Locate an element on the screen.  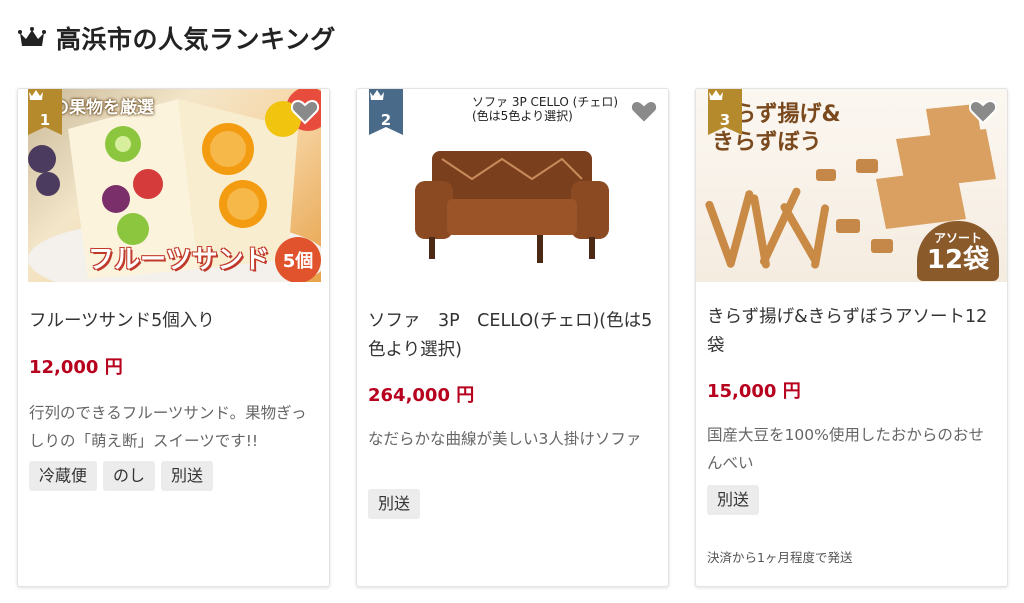
tag-refrigerated: 冷蔵便 is located at coordinates (63, 476).